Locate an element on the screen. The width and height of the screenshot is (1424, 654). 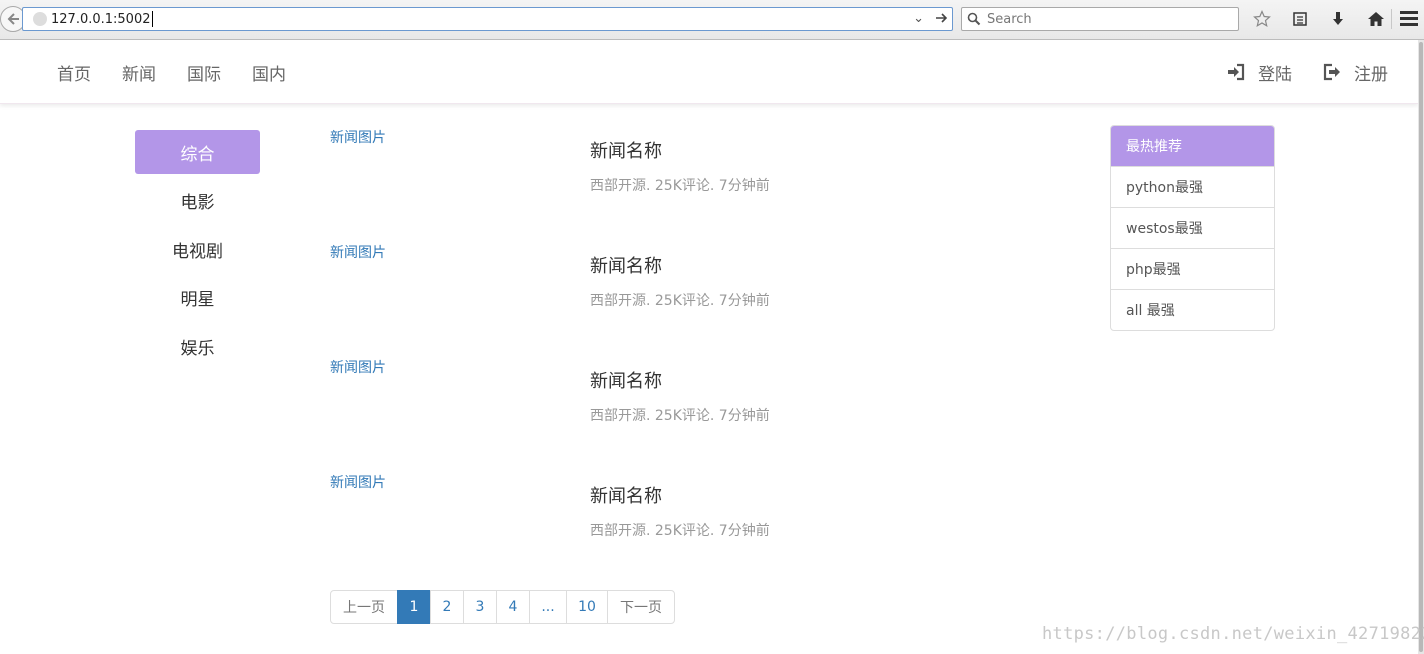
download-icon is located at coordinates (1338, 19).